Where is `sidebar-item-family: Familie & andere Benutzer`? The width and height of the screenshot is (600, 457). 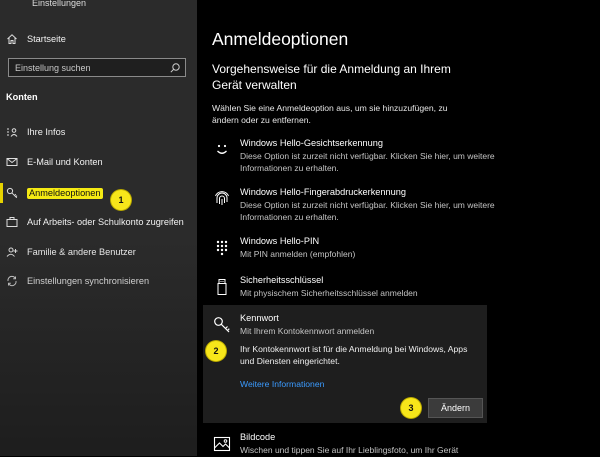
sidebar-item-family: Familie & andere Benutzer is located at coordinates (98, 252).